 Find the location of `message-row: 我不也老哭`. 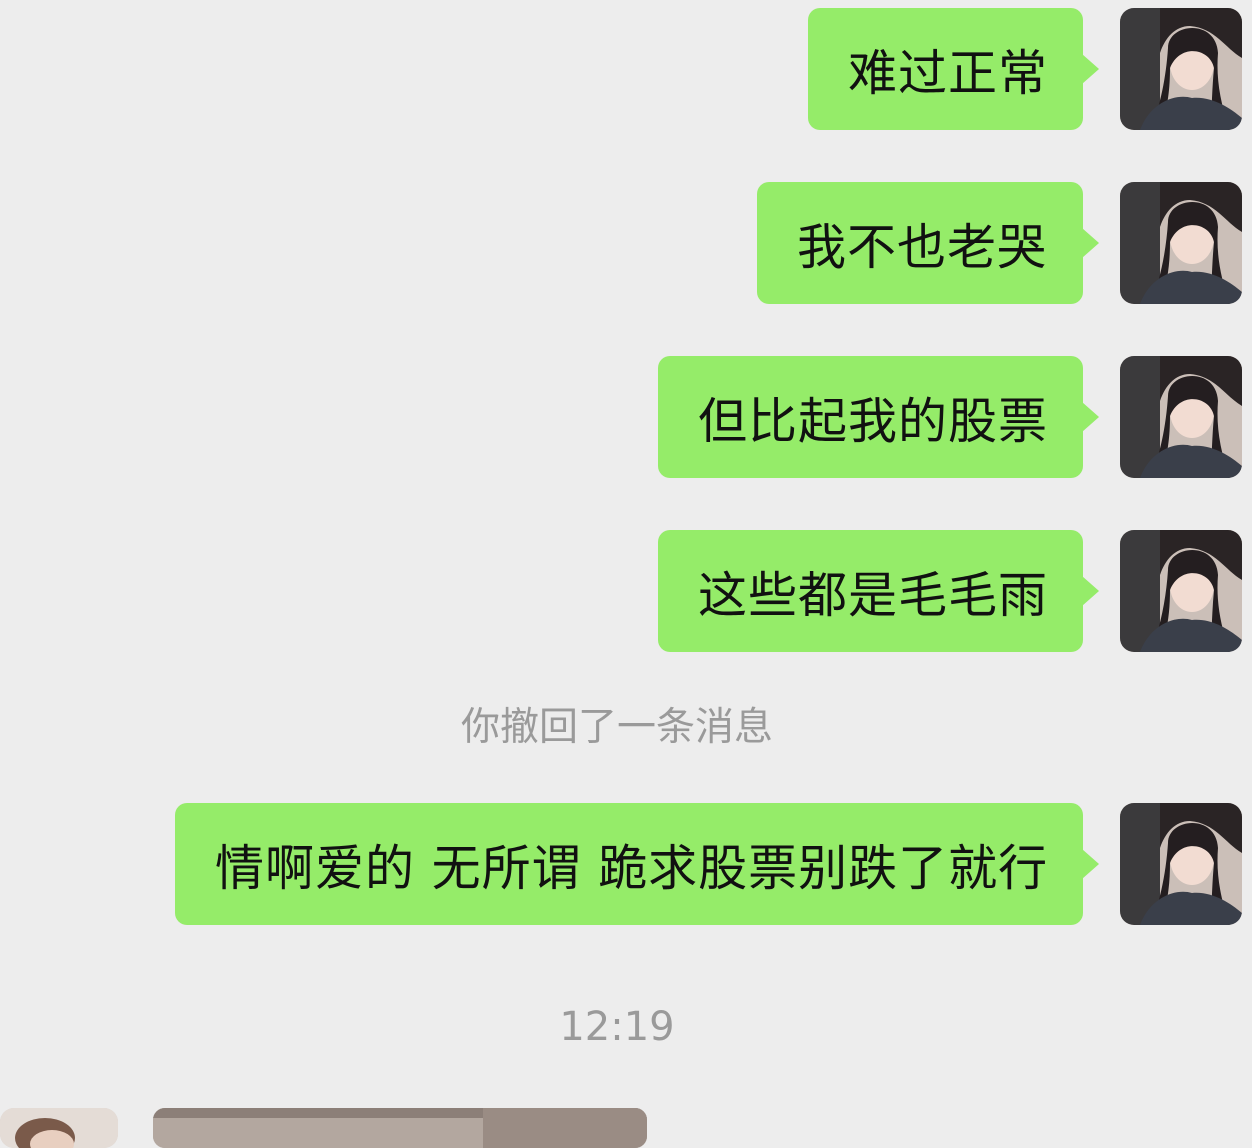

message-row: 我不也老哭 is located at coordinates (626, 244).